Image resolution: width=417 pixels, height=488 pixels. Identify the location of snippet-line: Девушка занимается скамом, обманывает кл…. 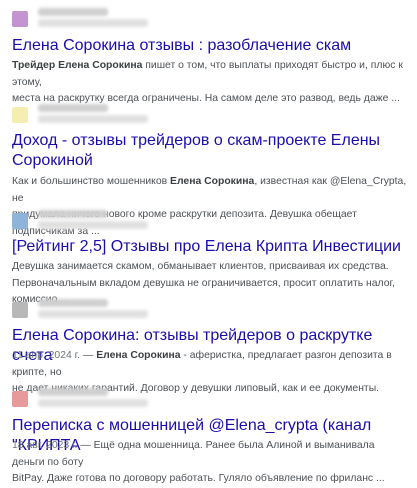
(209, 267).